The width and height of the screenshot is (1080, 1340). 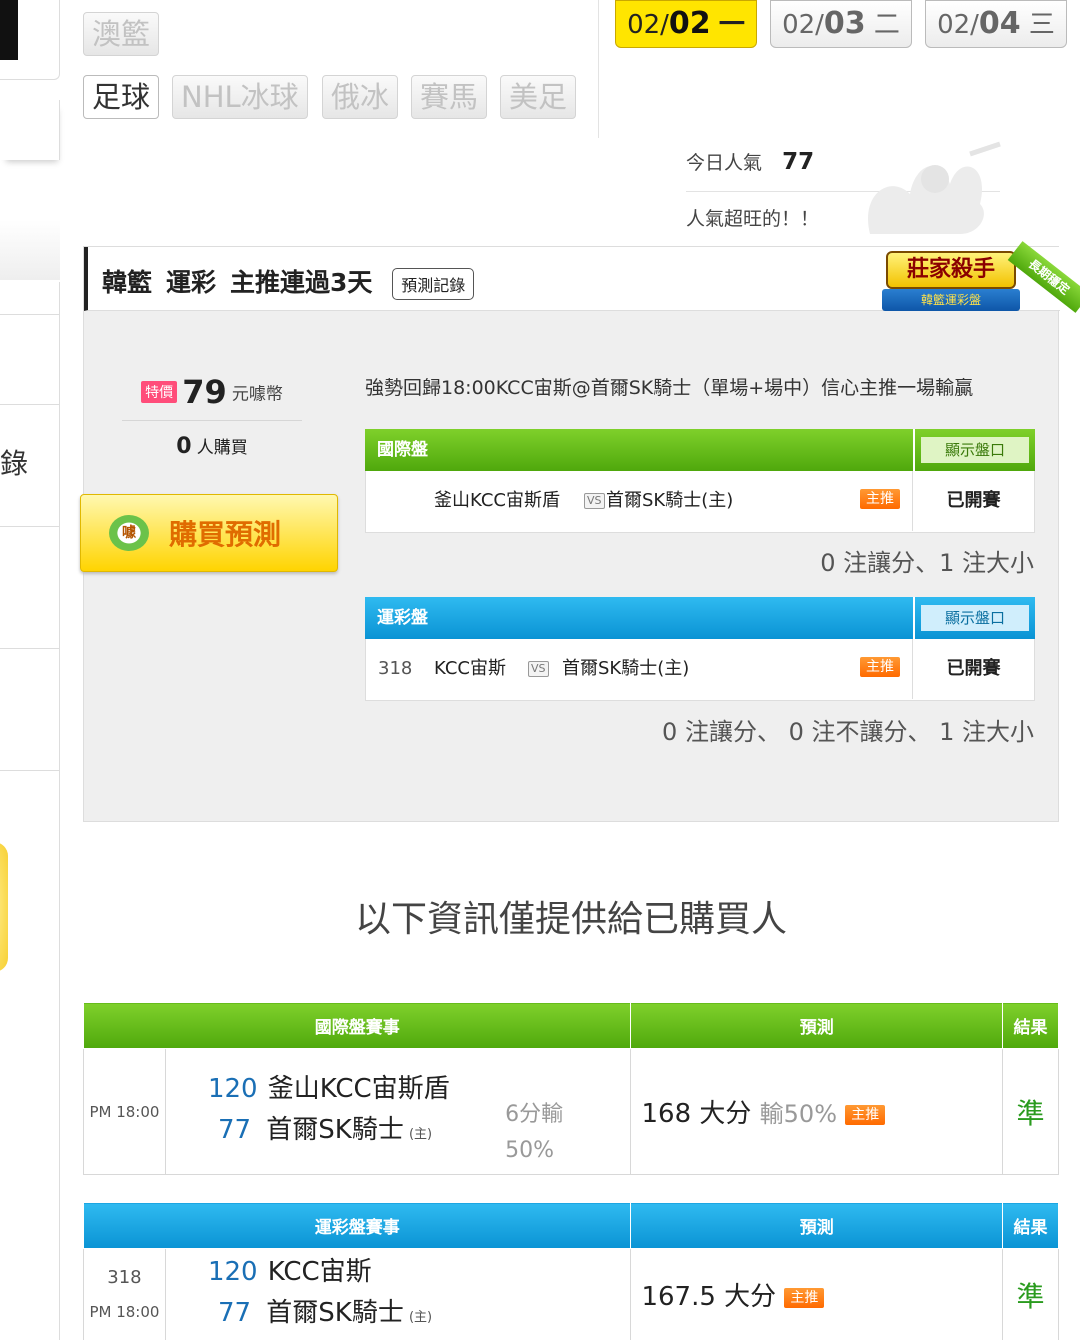 What do you see at coordinates (669, 388) in the screenshot?
I see `prediction-description: 強勢回歸18:00KCC宙斯@首爾SK騎士（單場+場中）信心主推一場輸贏` at bounding box center [669, 388].